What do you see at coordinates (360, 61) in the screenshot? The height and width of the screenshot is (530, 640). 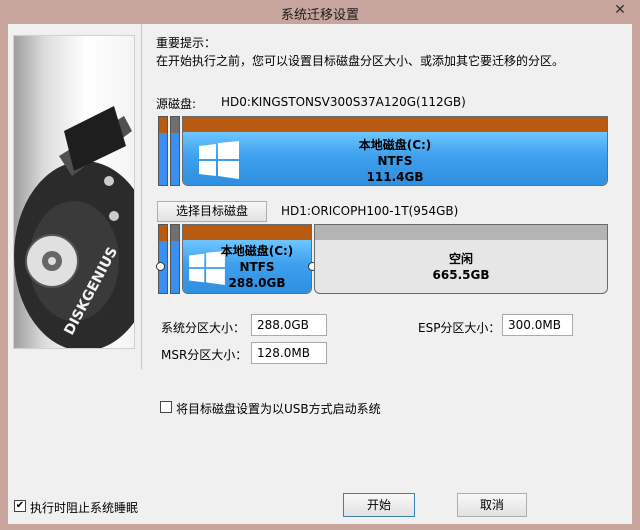 I see `notice-text: 在开始执行之前，您可以设置目标磁盘分区大小、或添加其它要迁移的分区。` at bounding box center [360, 61].